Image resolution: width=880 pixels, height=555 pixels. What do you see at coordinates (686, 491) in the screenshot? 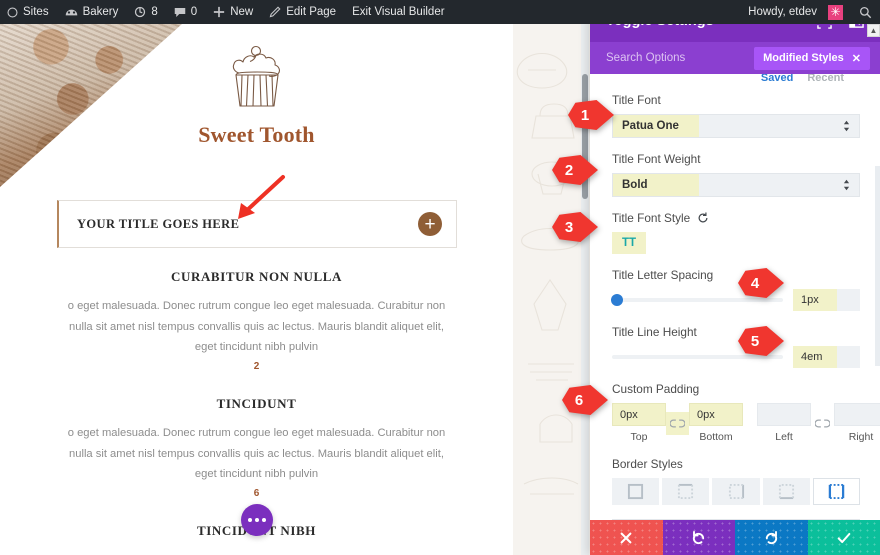
I see `border-top-solid-icon` at bounding box center [686, 491].